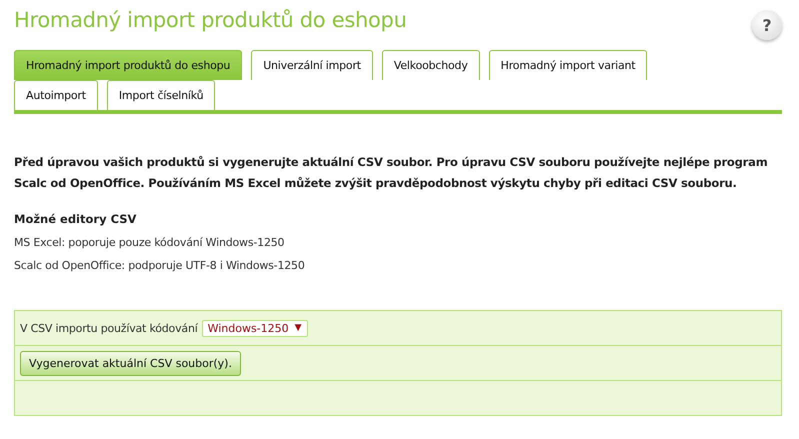 This screenshot has width=799, height=439. I want to click on generate-button: Vygenerovat aktuální CSV soubor(y)., so click(130, 363).